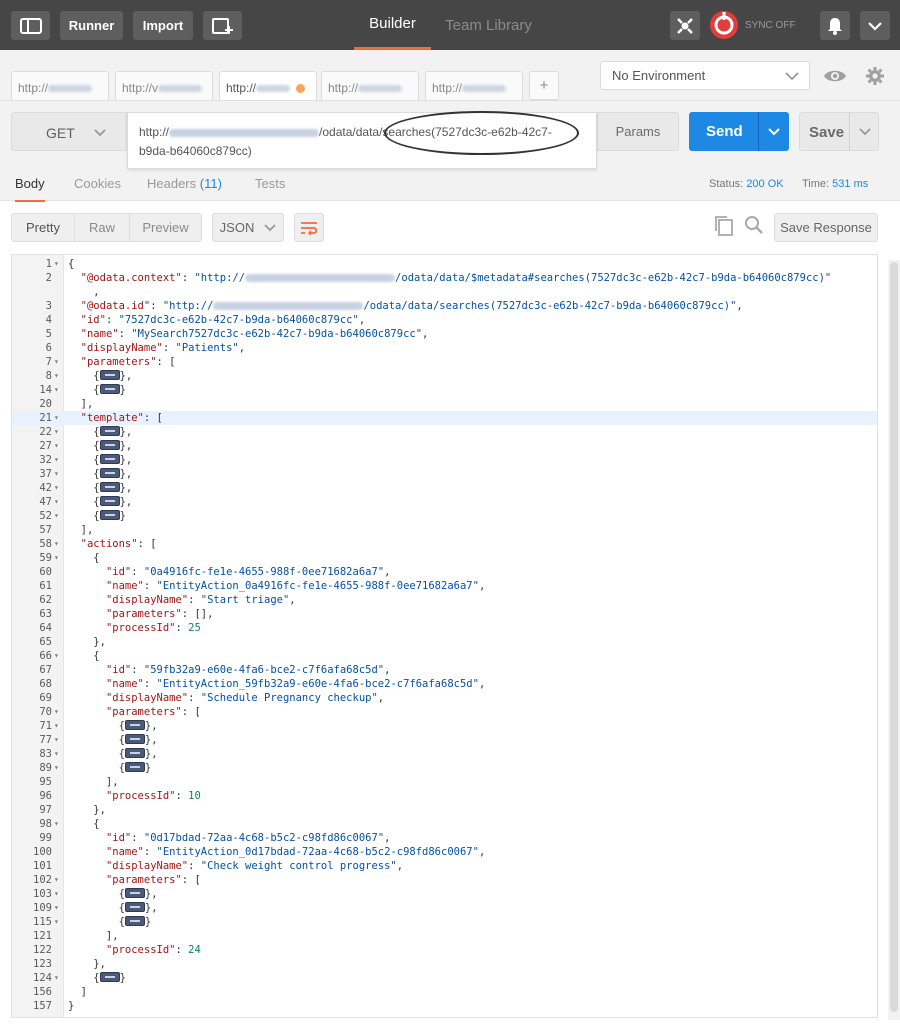 Image resolution: width=900 pixels, height=1027 pixels. I want to click on code-line: 123 },, so click(444, 964).